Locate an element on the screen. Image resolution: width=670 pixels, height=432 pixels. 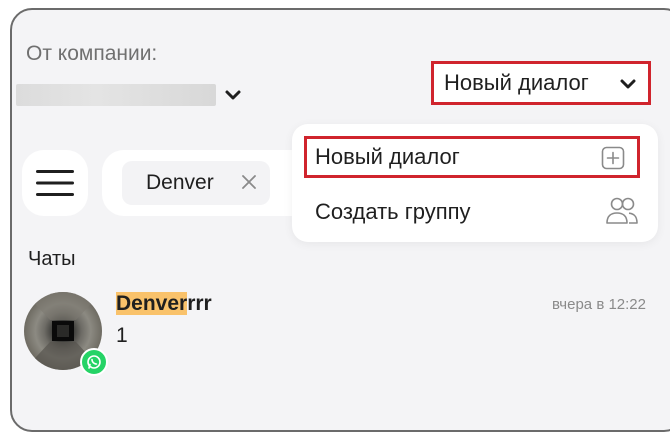
search-filter-chip: Denver is located at coordinates (196, 183).